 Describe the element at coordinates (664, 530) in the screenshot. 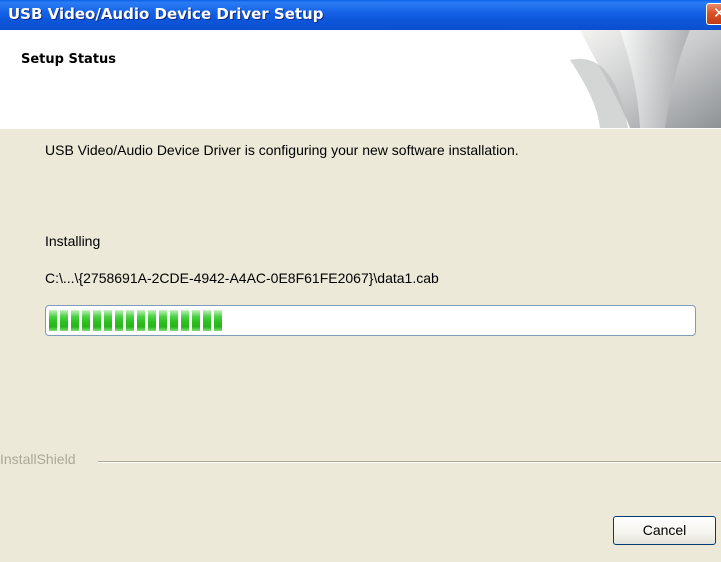

I see `cancel-button: Cancel` at that location.